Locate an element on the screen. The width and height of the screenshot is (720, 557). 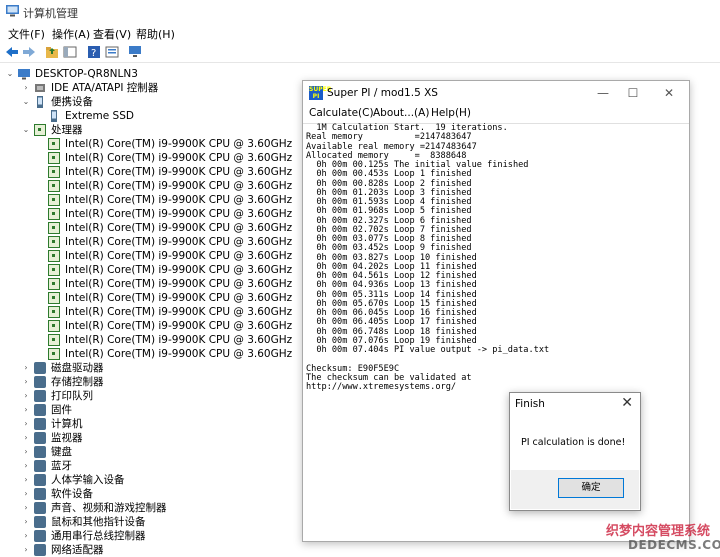
superpi-menu-bar: Calculate(C) About...(A) Help(H) is located at coordinates (496, 114).